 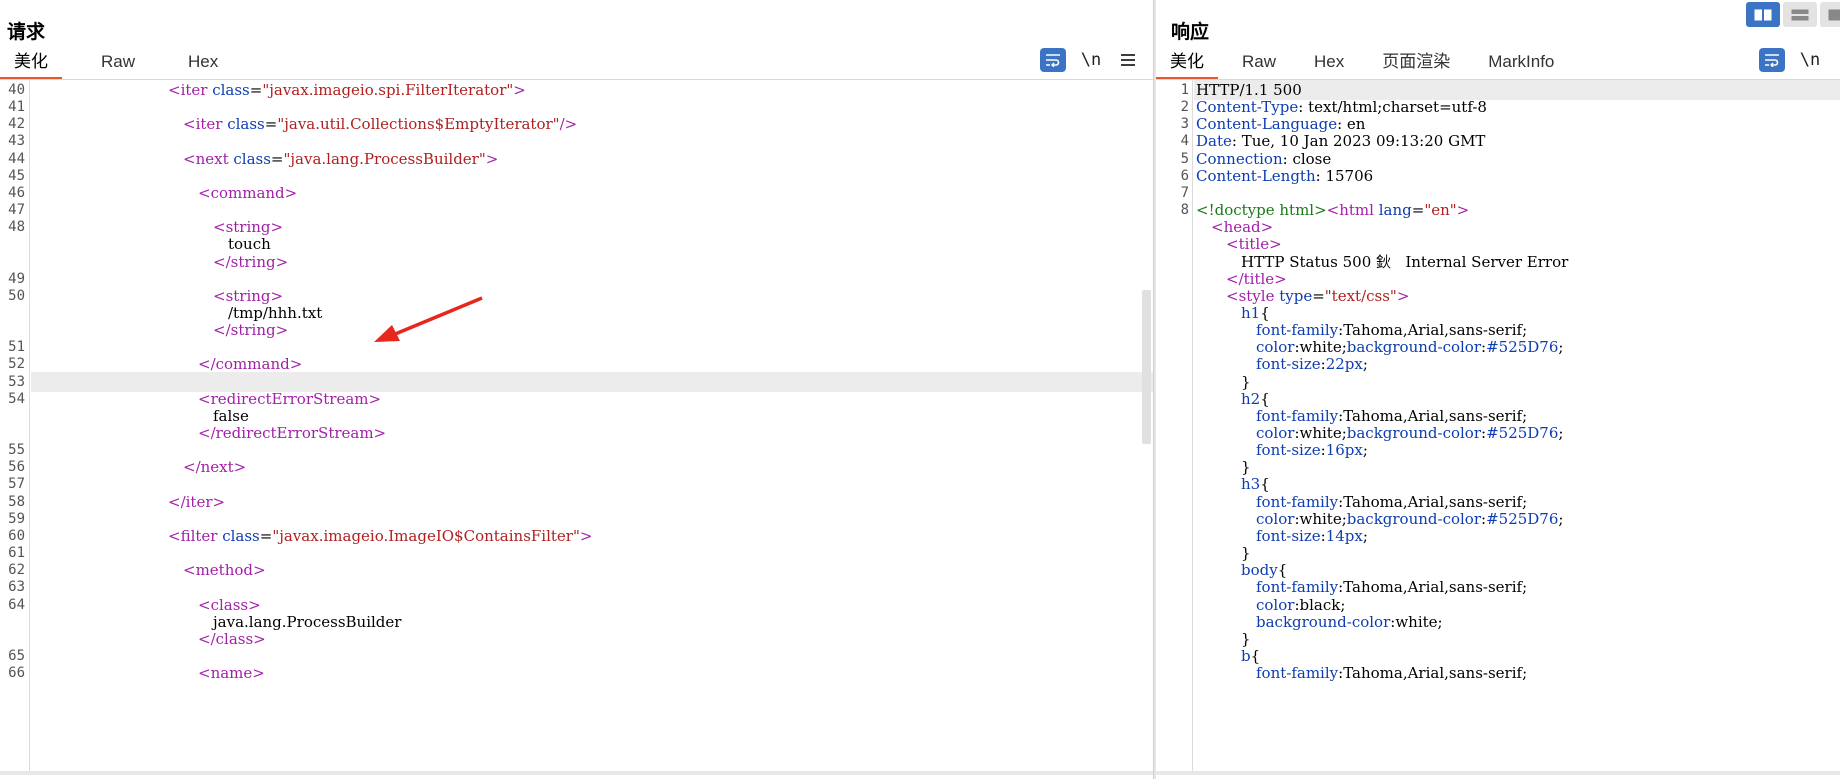 What do you see at coordinates (203, 66) in the screenshot?
I see `request-tab-hex: Hex` at bounding box center [203, 66].